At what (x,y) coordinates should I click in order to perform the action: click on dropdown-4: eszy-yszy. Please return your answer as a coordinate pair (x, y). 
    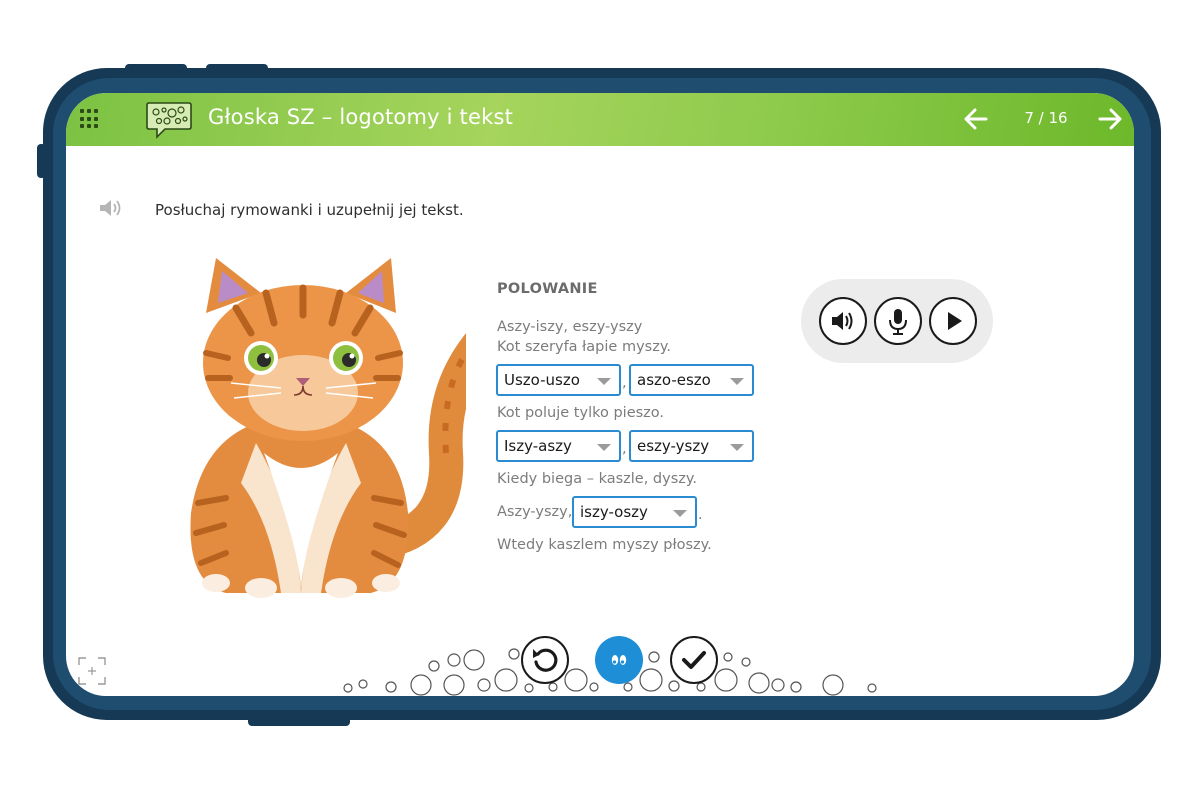
    Looking at the image, I should click on (691, 446).